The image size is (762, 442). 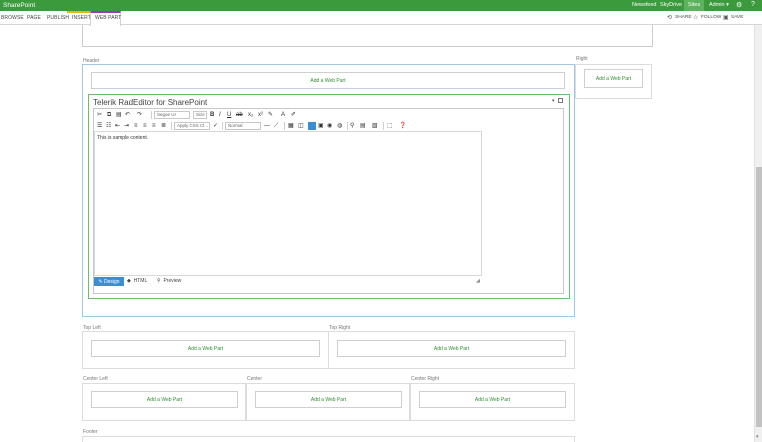 I want to click on paragraph-style-select: Normal, so click(x=243, y=126).